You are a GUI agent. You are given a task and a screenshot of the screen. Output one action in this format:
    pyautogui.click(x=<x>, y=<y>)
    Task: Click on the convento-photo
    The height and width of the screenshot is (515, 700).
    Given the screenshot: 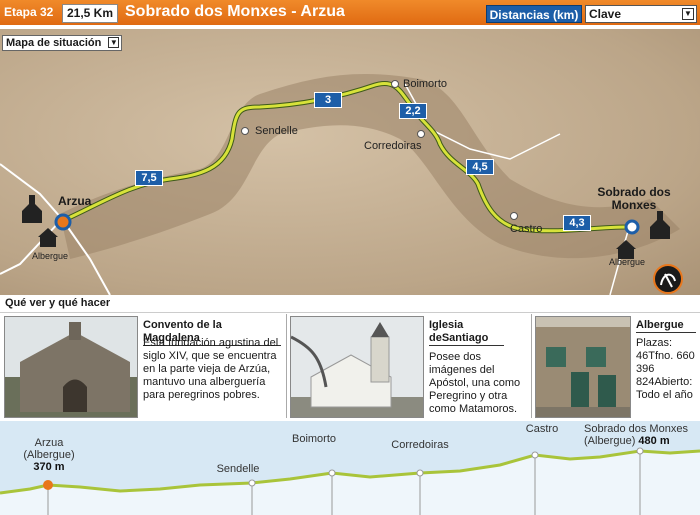 What is the action you would take?
    pyautogui.click(x=71, y=367)
    